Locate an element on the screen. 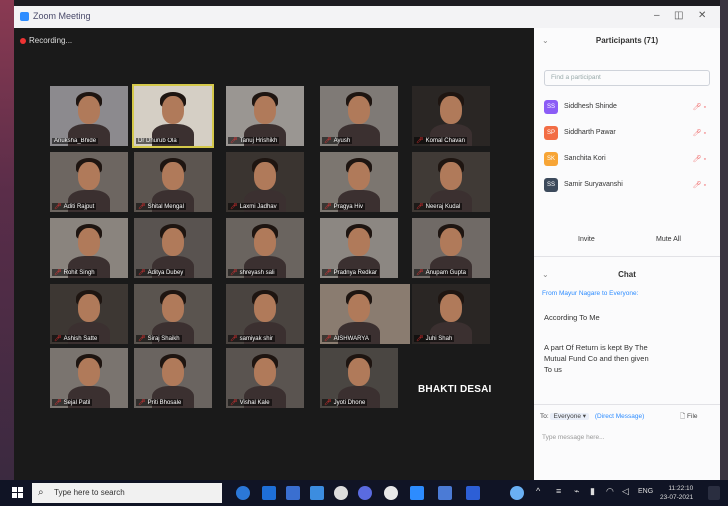 This screenshot has height=506, width=728. video-tile: 🎤︎ Pradnya Redkar is located at coordinates (359, 248).